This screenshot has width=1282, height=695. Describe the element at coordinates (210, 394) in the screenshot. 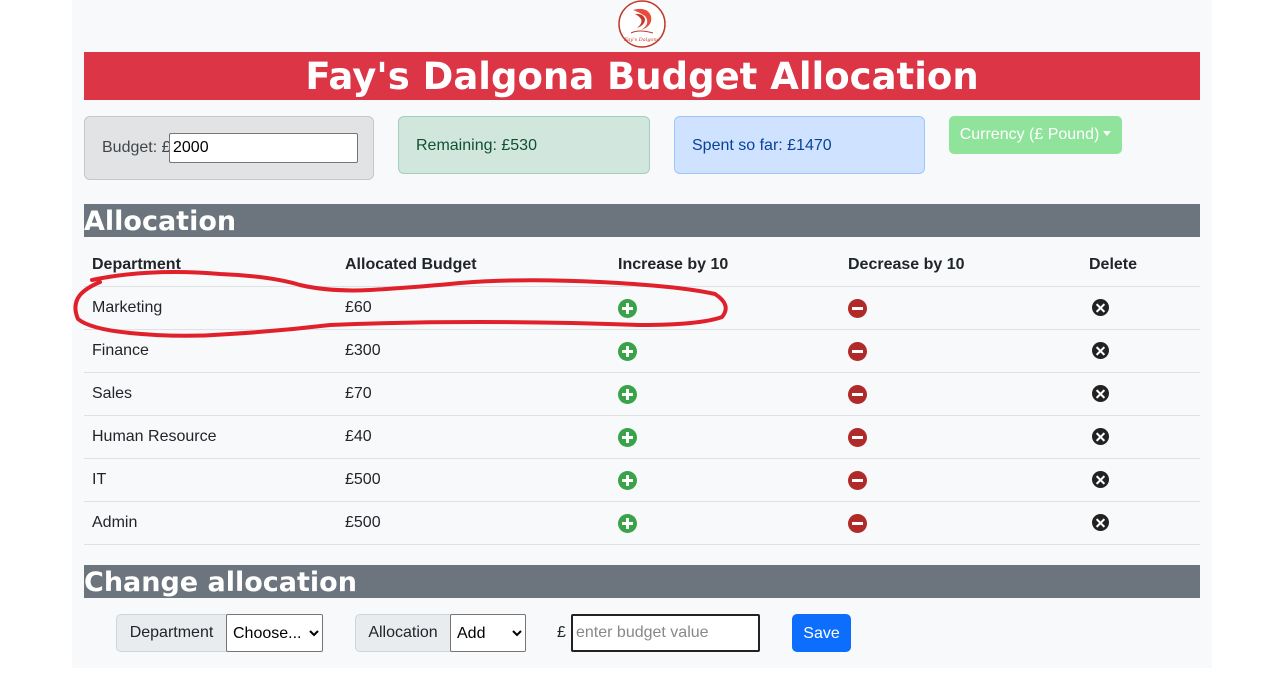

I see `department-cell: Sales` at that location.